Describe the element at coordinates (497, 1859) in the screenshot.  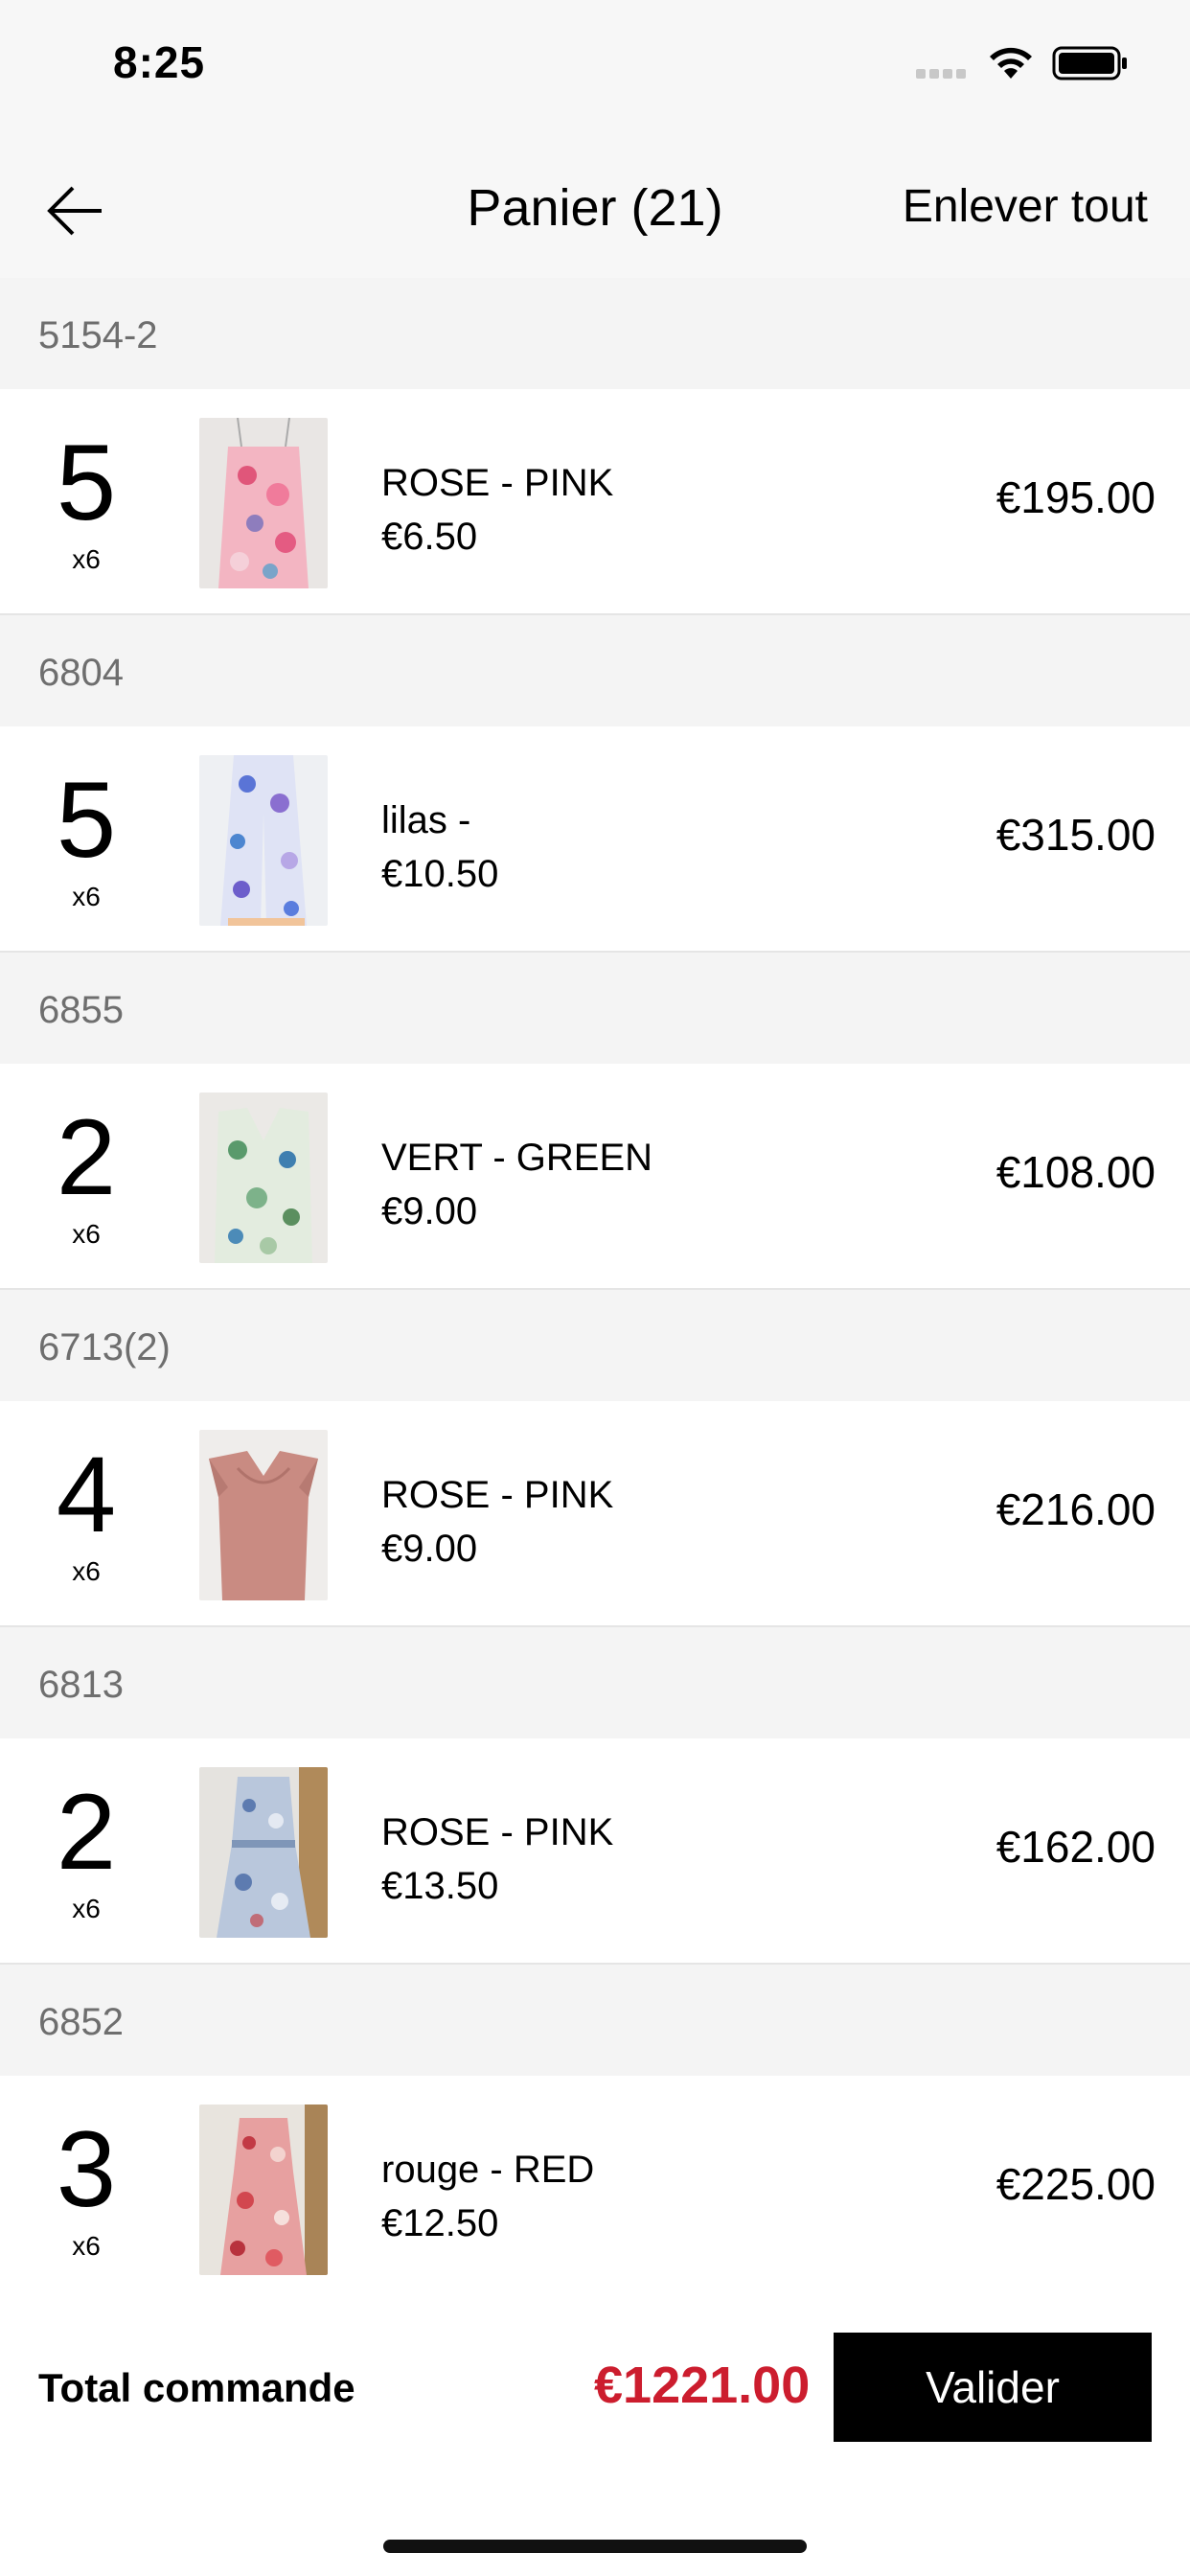
I see `item-info: ROSE - PINK €13.50` at that location.